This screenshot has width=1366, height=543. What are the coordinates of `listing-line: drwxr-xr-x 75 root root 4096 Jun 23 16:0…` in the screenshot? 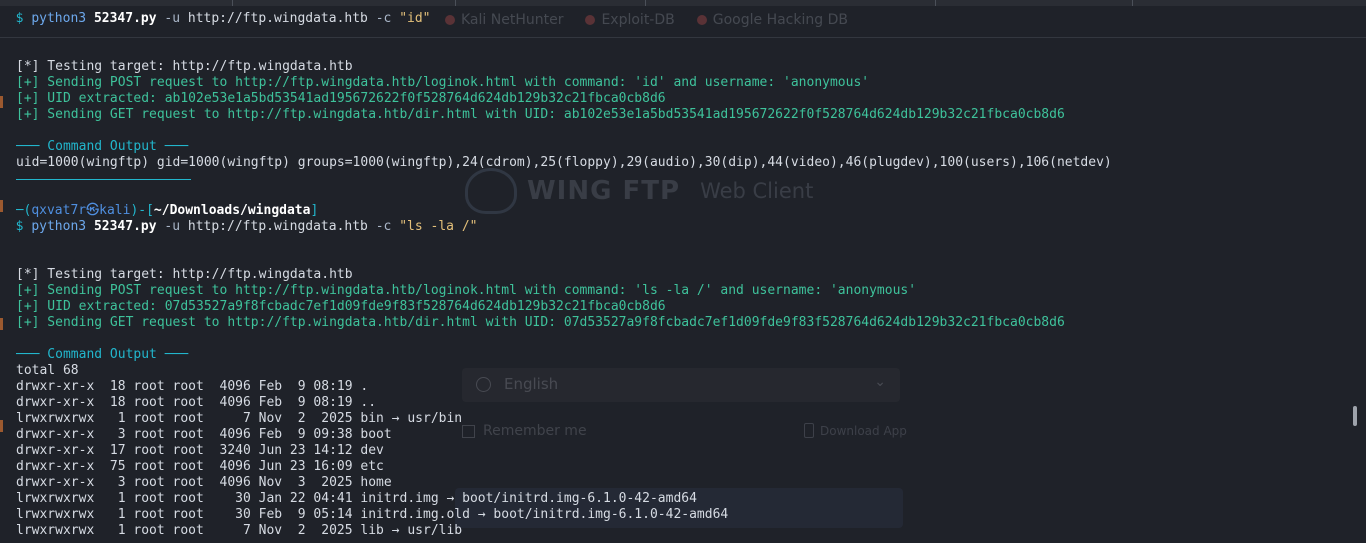 It's located at (200, 466).